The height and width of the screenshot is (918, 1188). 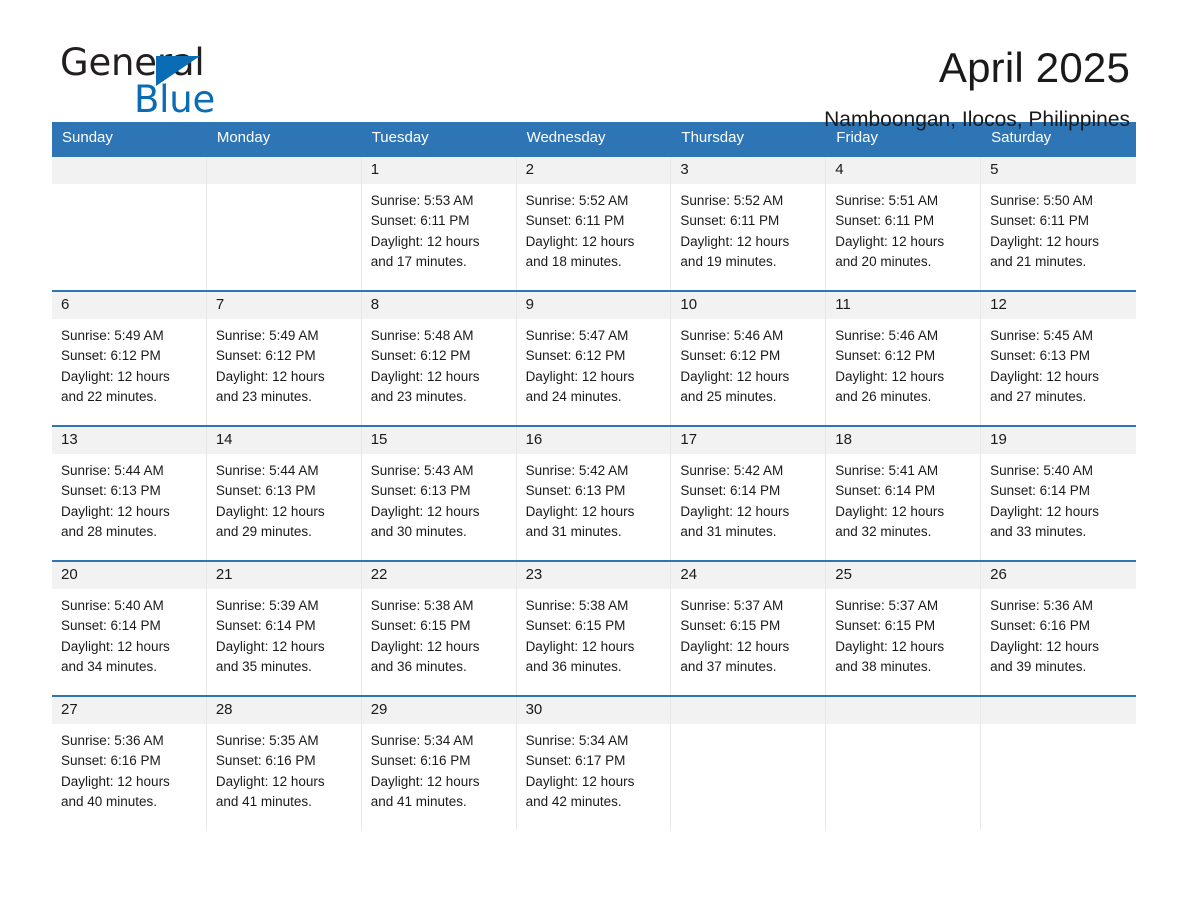 What do you see at coordinates (883, 262) in the screenshot?
I see `daylight-duration-line2: and 20 minutes.` at bounding box center [883, 262].